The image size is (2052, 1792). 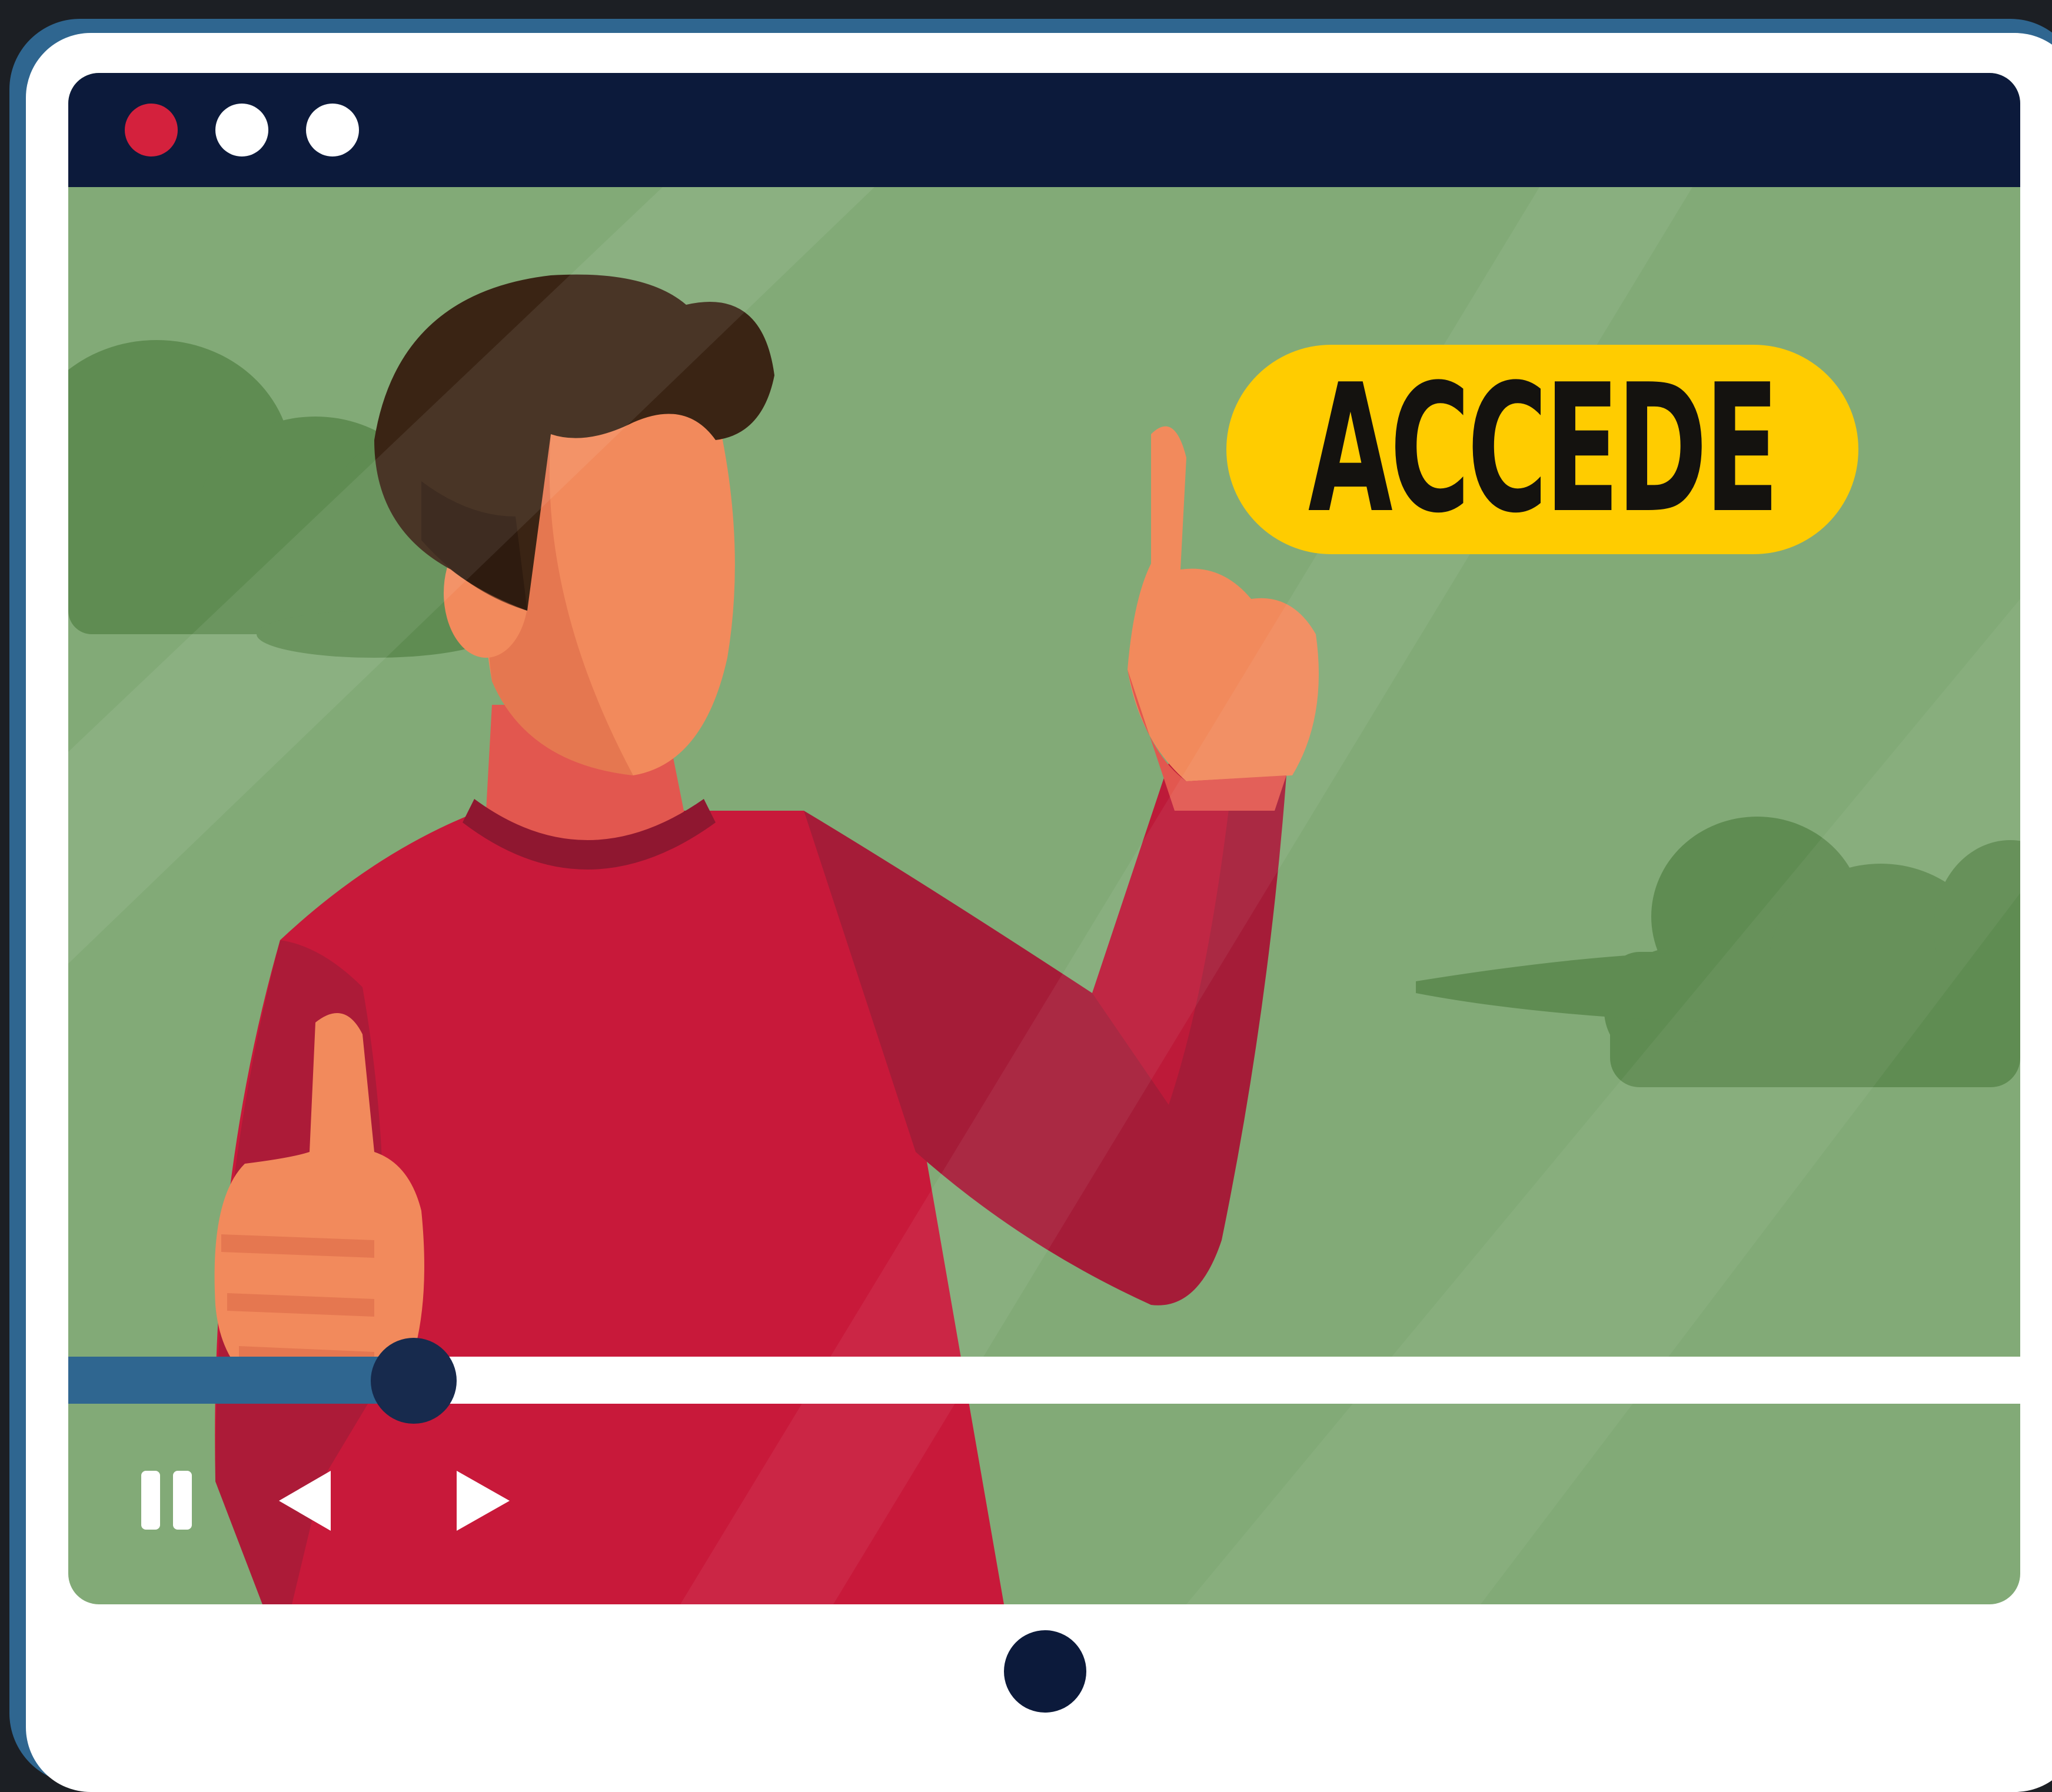 I want to click on maximize-window-dot, so click(x=332, y=130).